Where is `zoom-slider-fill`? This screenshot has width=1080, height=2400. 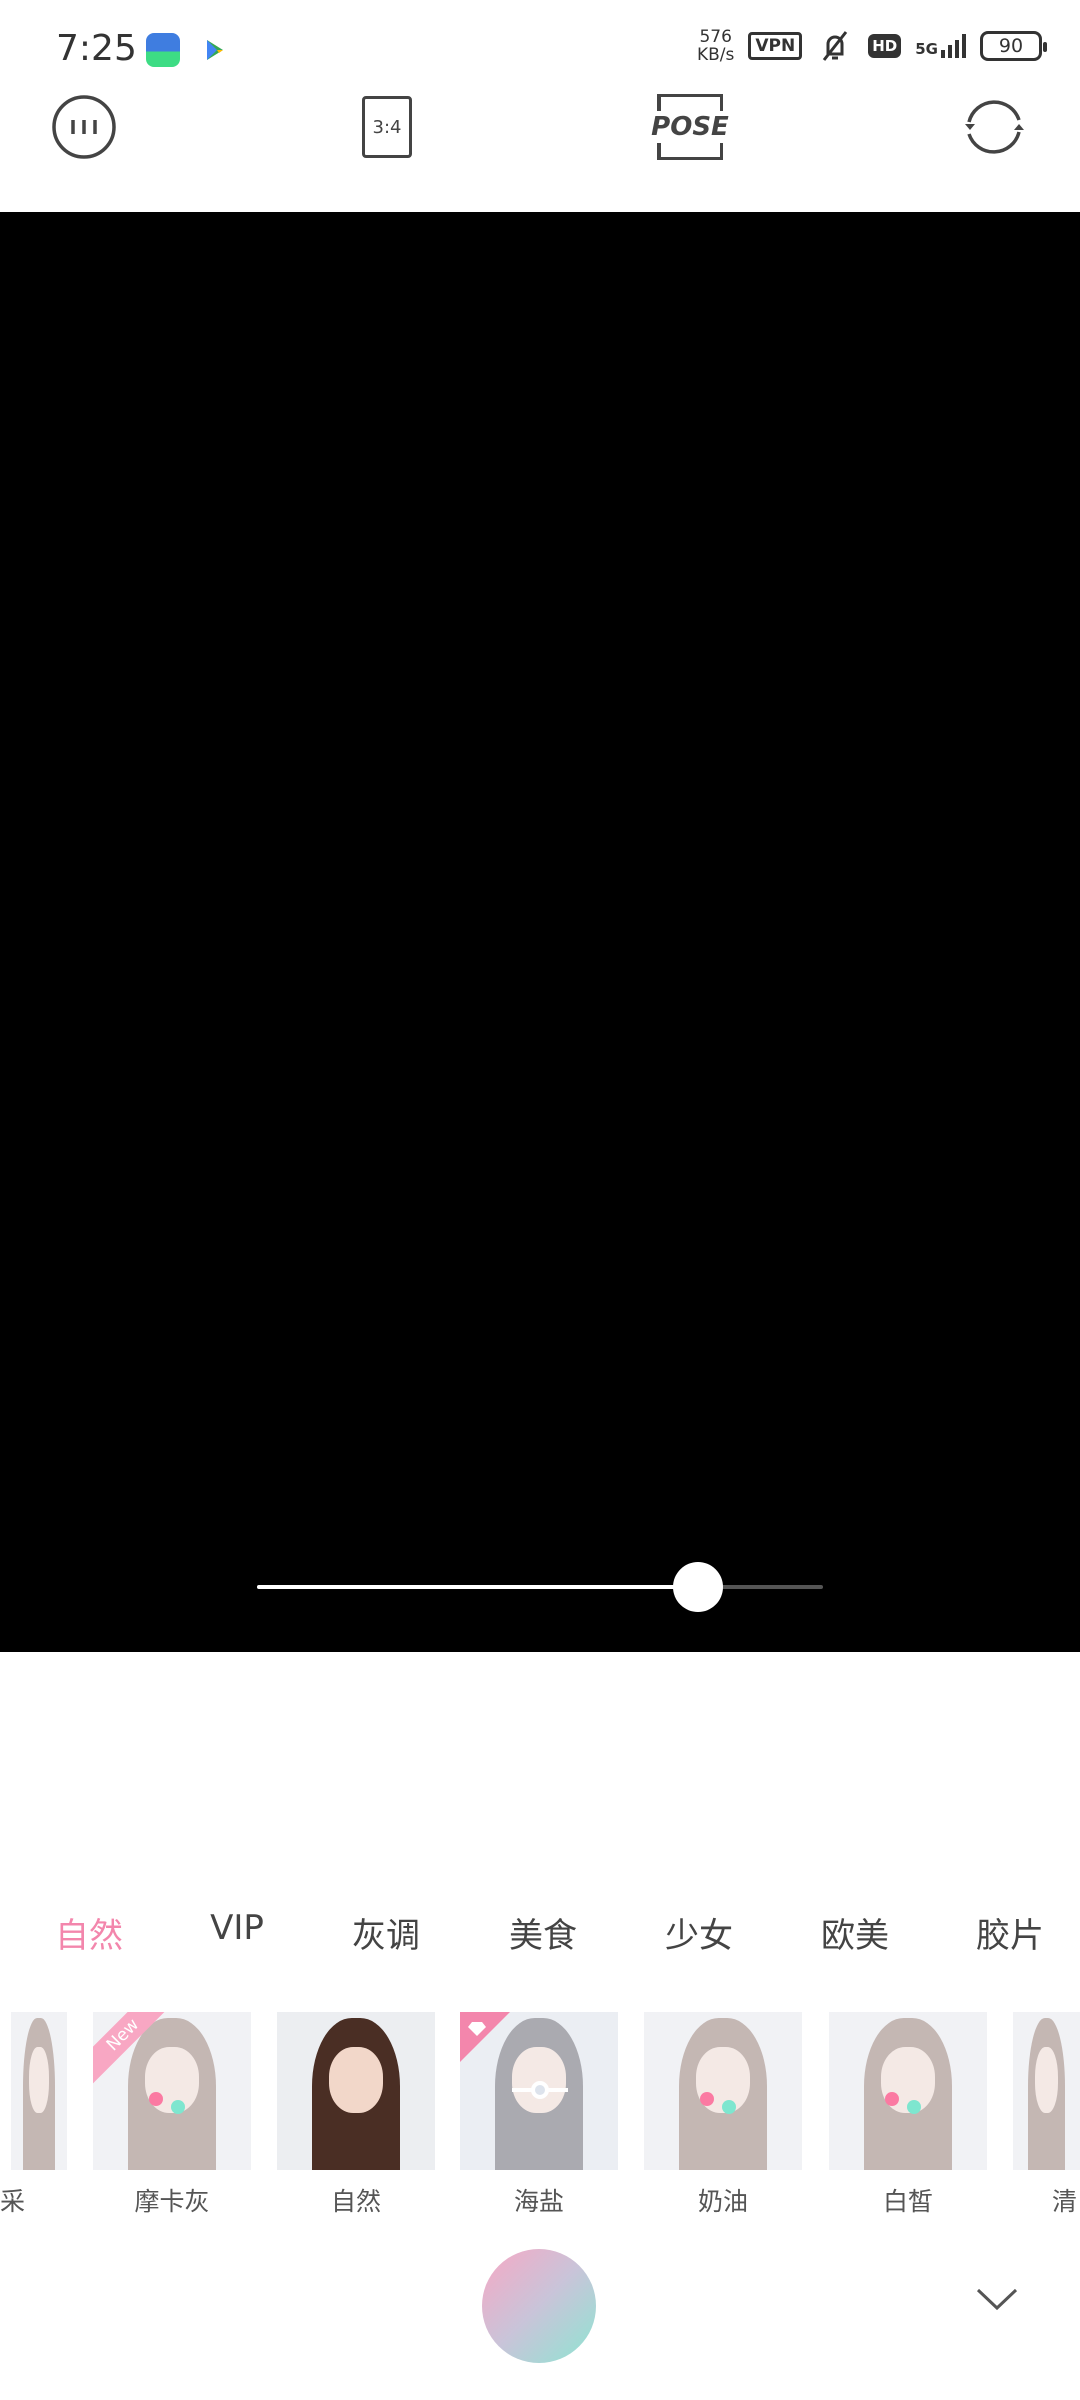
zoom-slider-fill is located at coordinates (478, 1587).